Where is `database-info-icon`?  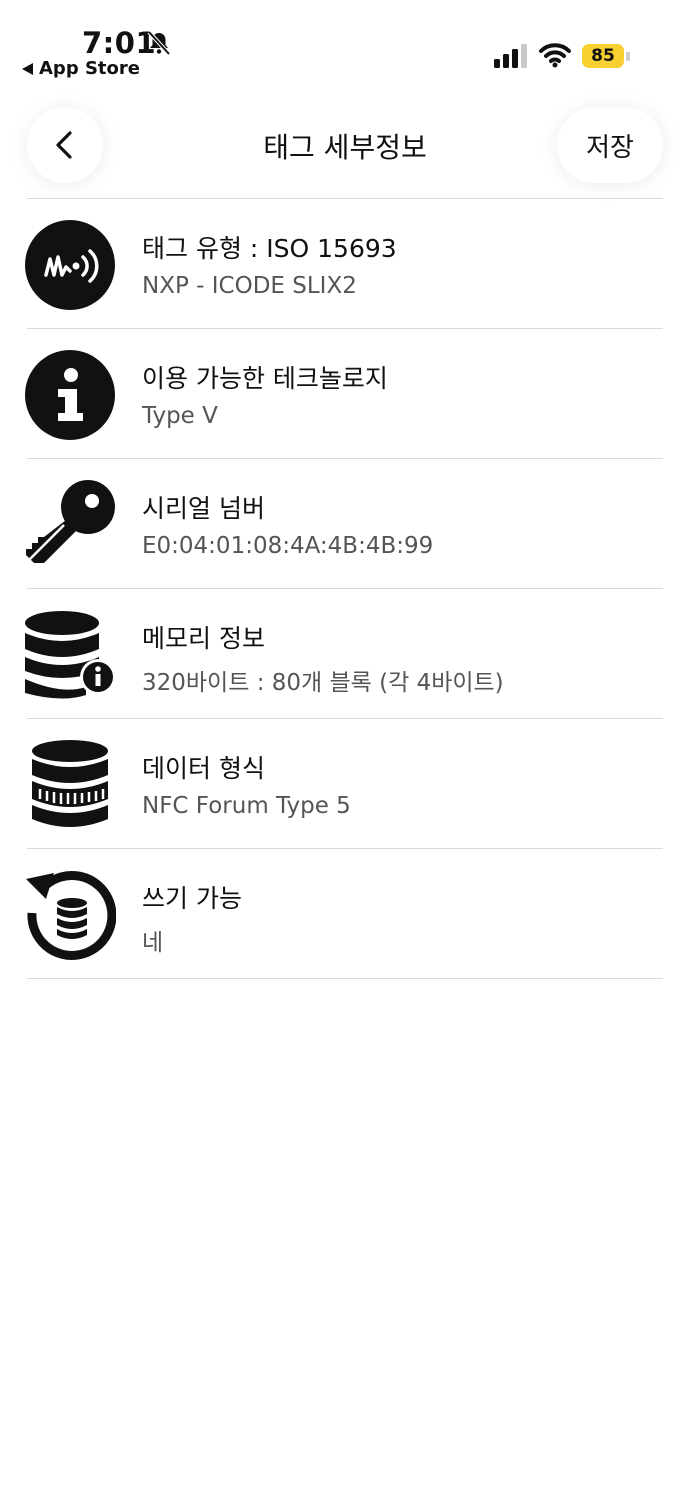 database-info-icon is located at coordinates (70, 655).